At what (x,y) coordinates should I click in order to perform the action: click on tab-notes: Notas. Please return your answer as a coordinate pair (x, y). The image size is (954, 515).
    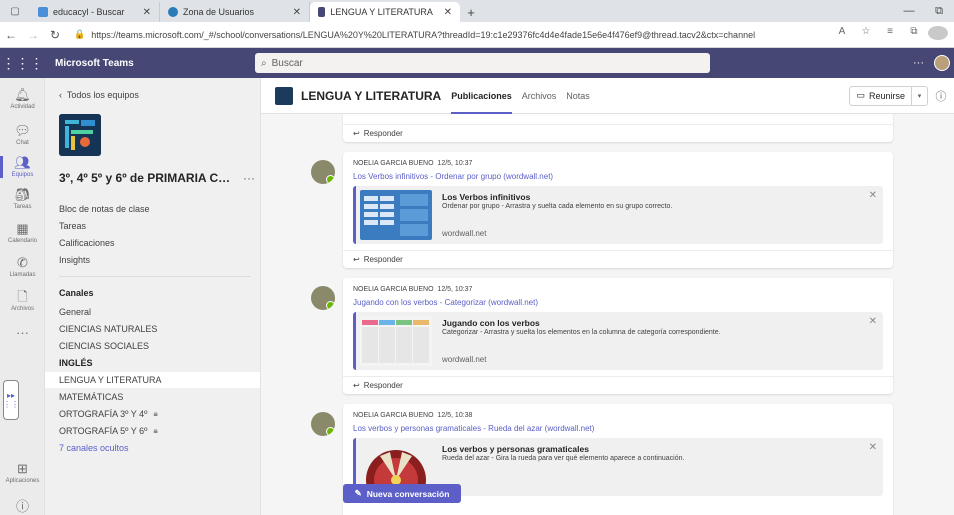
    Looking at the image, I should click on (578, 96).